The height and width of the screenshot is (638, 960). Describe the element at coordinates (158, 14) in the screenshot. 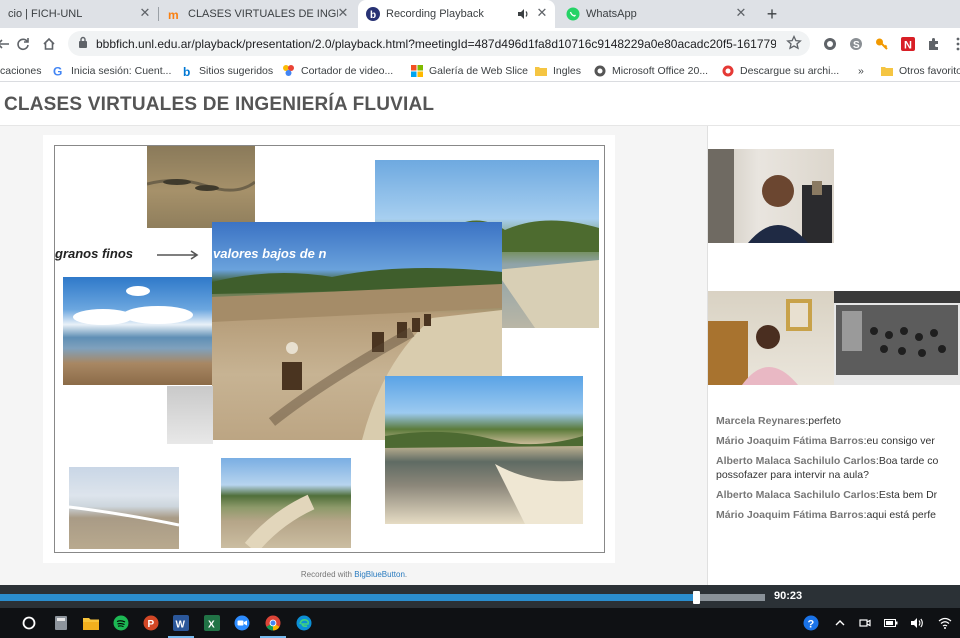

I see `tab-separator` at that location.